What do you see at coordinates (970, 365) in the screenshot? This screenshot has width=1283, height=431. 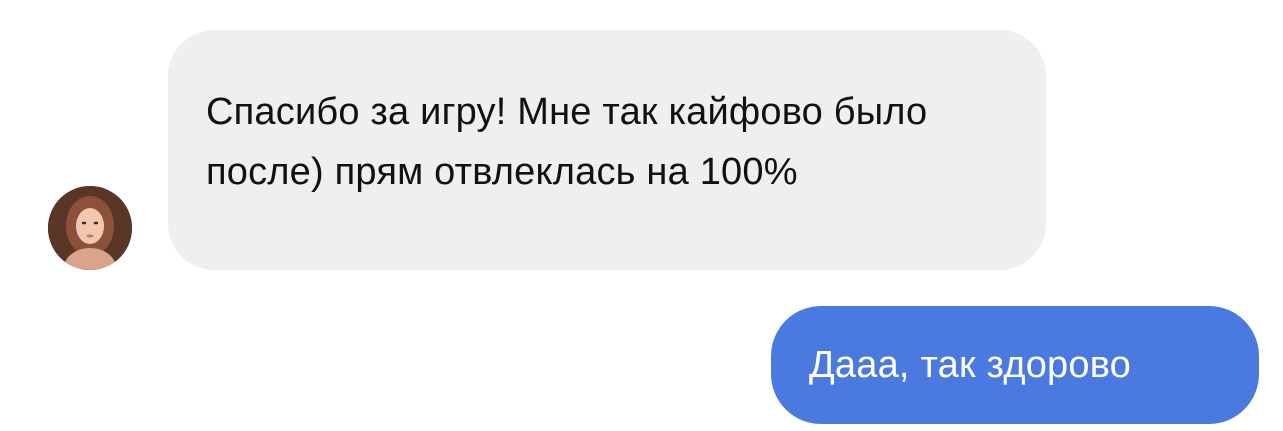 I see `outgoing-message-text: Дааа, так здорово` at bounding box center [970, 365].